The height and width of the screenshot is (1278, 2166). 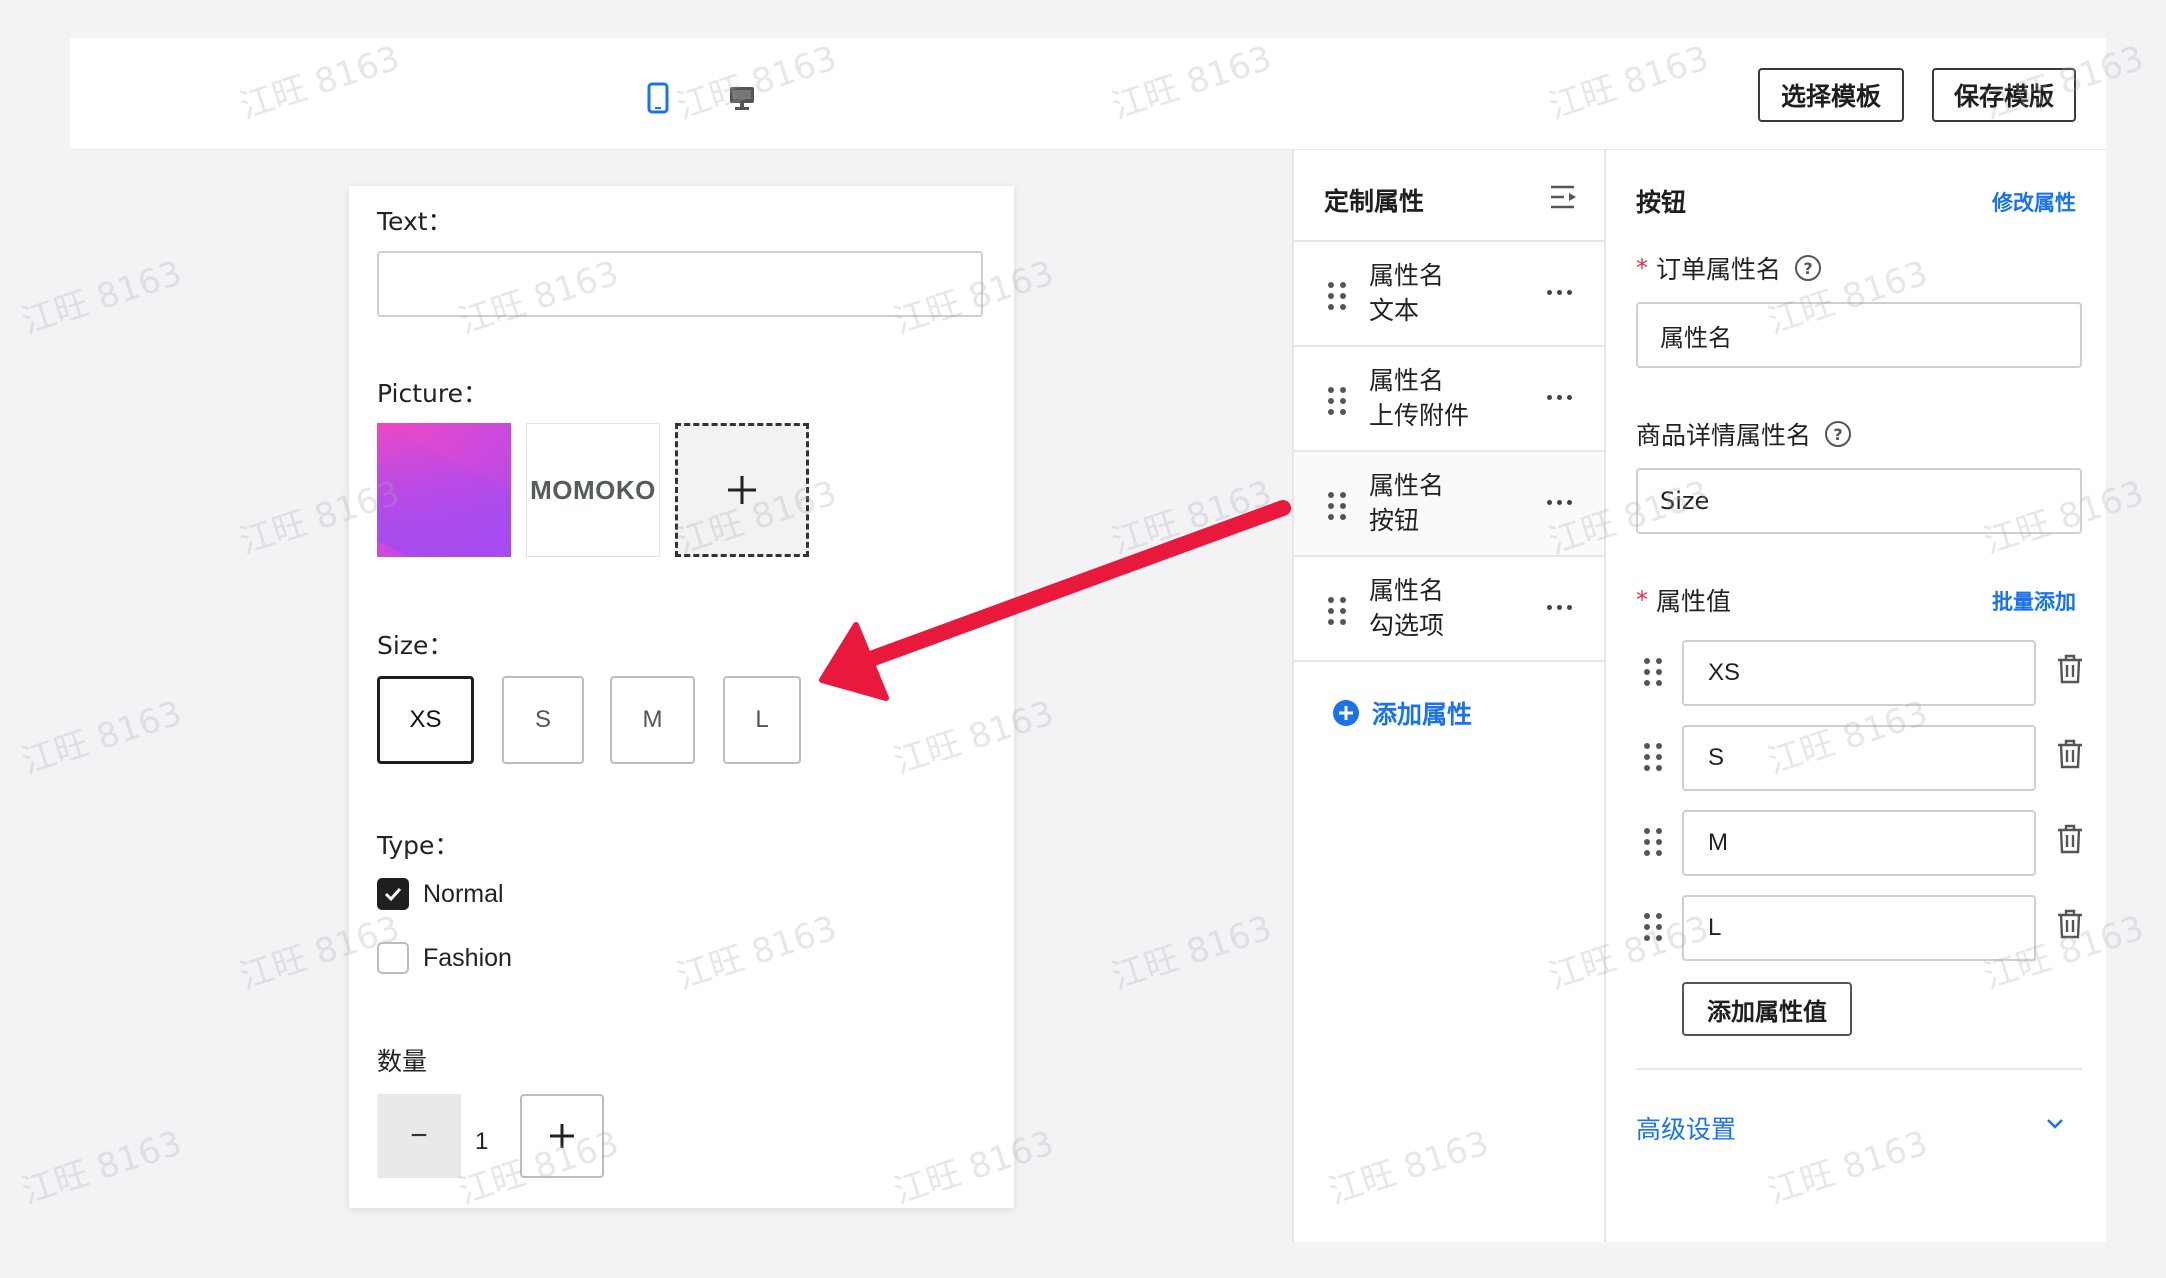 I want to click on size-option-m: M, so click(x=652, y=720).